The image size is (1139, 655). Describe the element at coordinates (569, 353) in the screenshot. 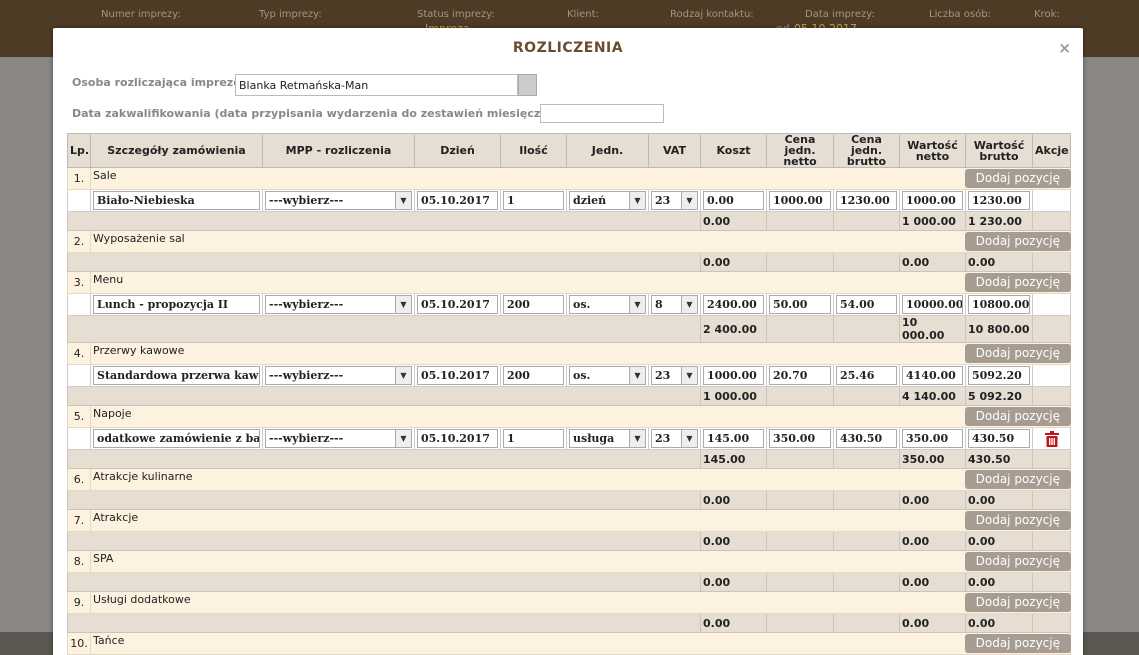

I see `category-row: 4. Dodaj pozycję Przerwy kawowe` at that location.